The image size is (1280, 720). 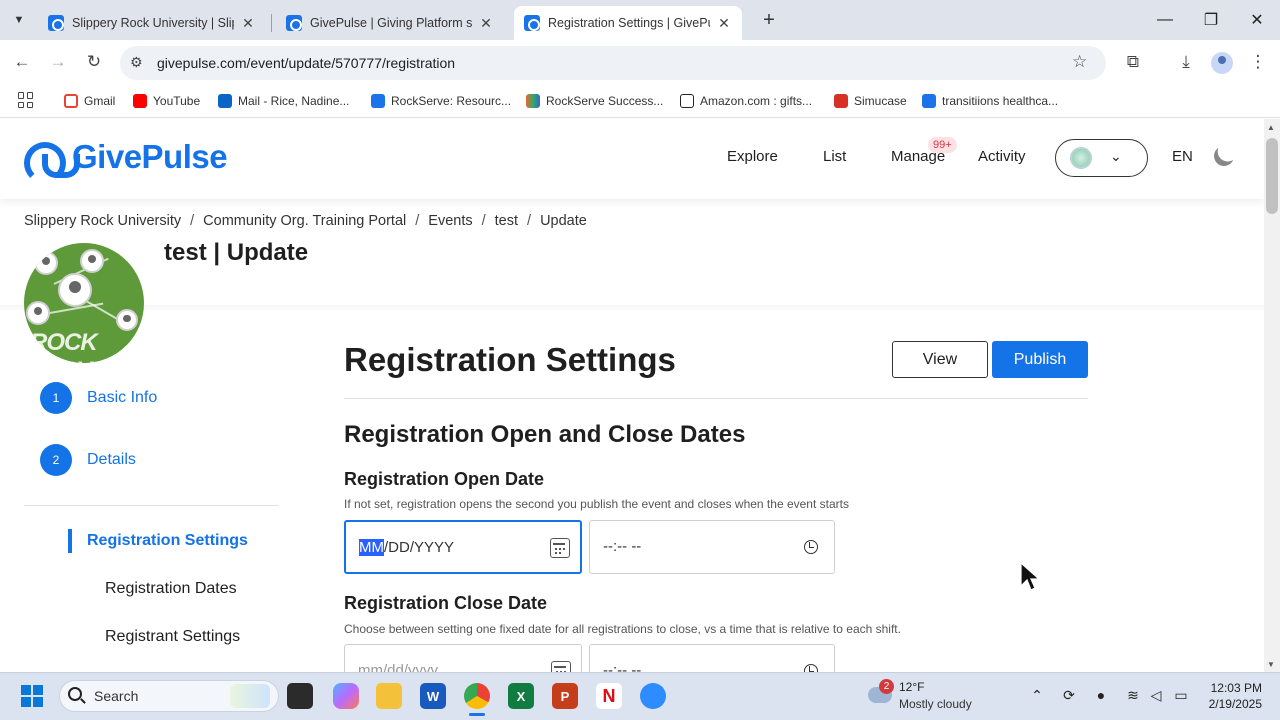 What do you see at coordinates (1271, 127) in the screenshot?
I see `scroll-up-icon: ▲` at bounding box center [1271, 127].